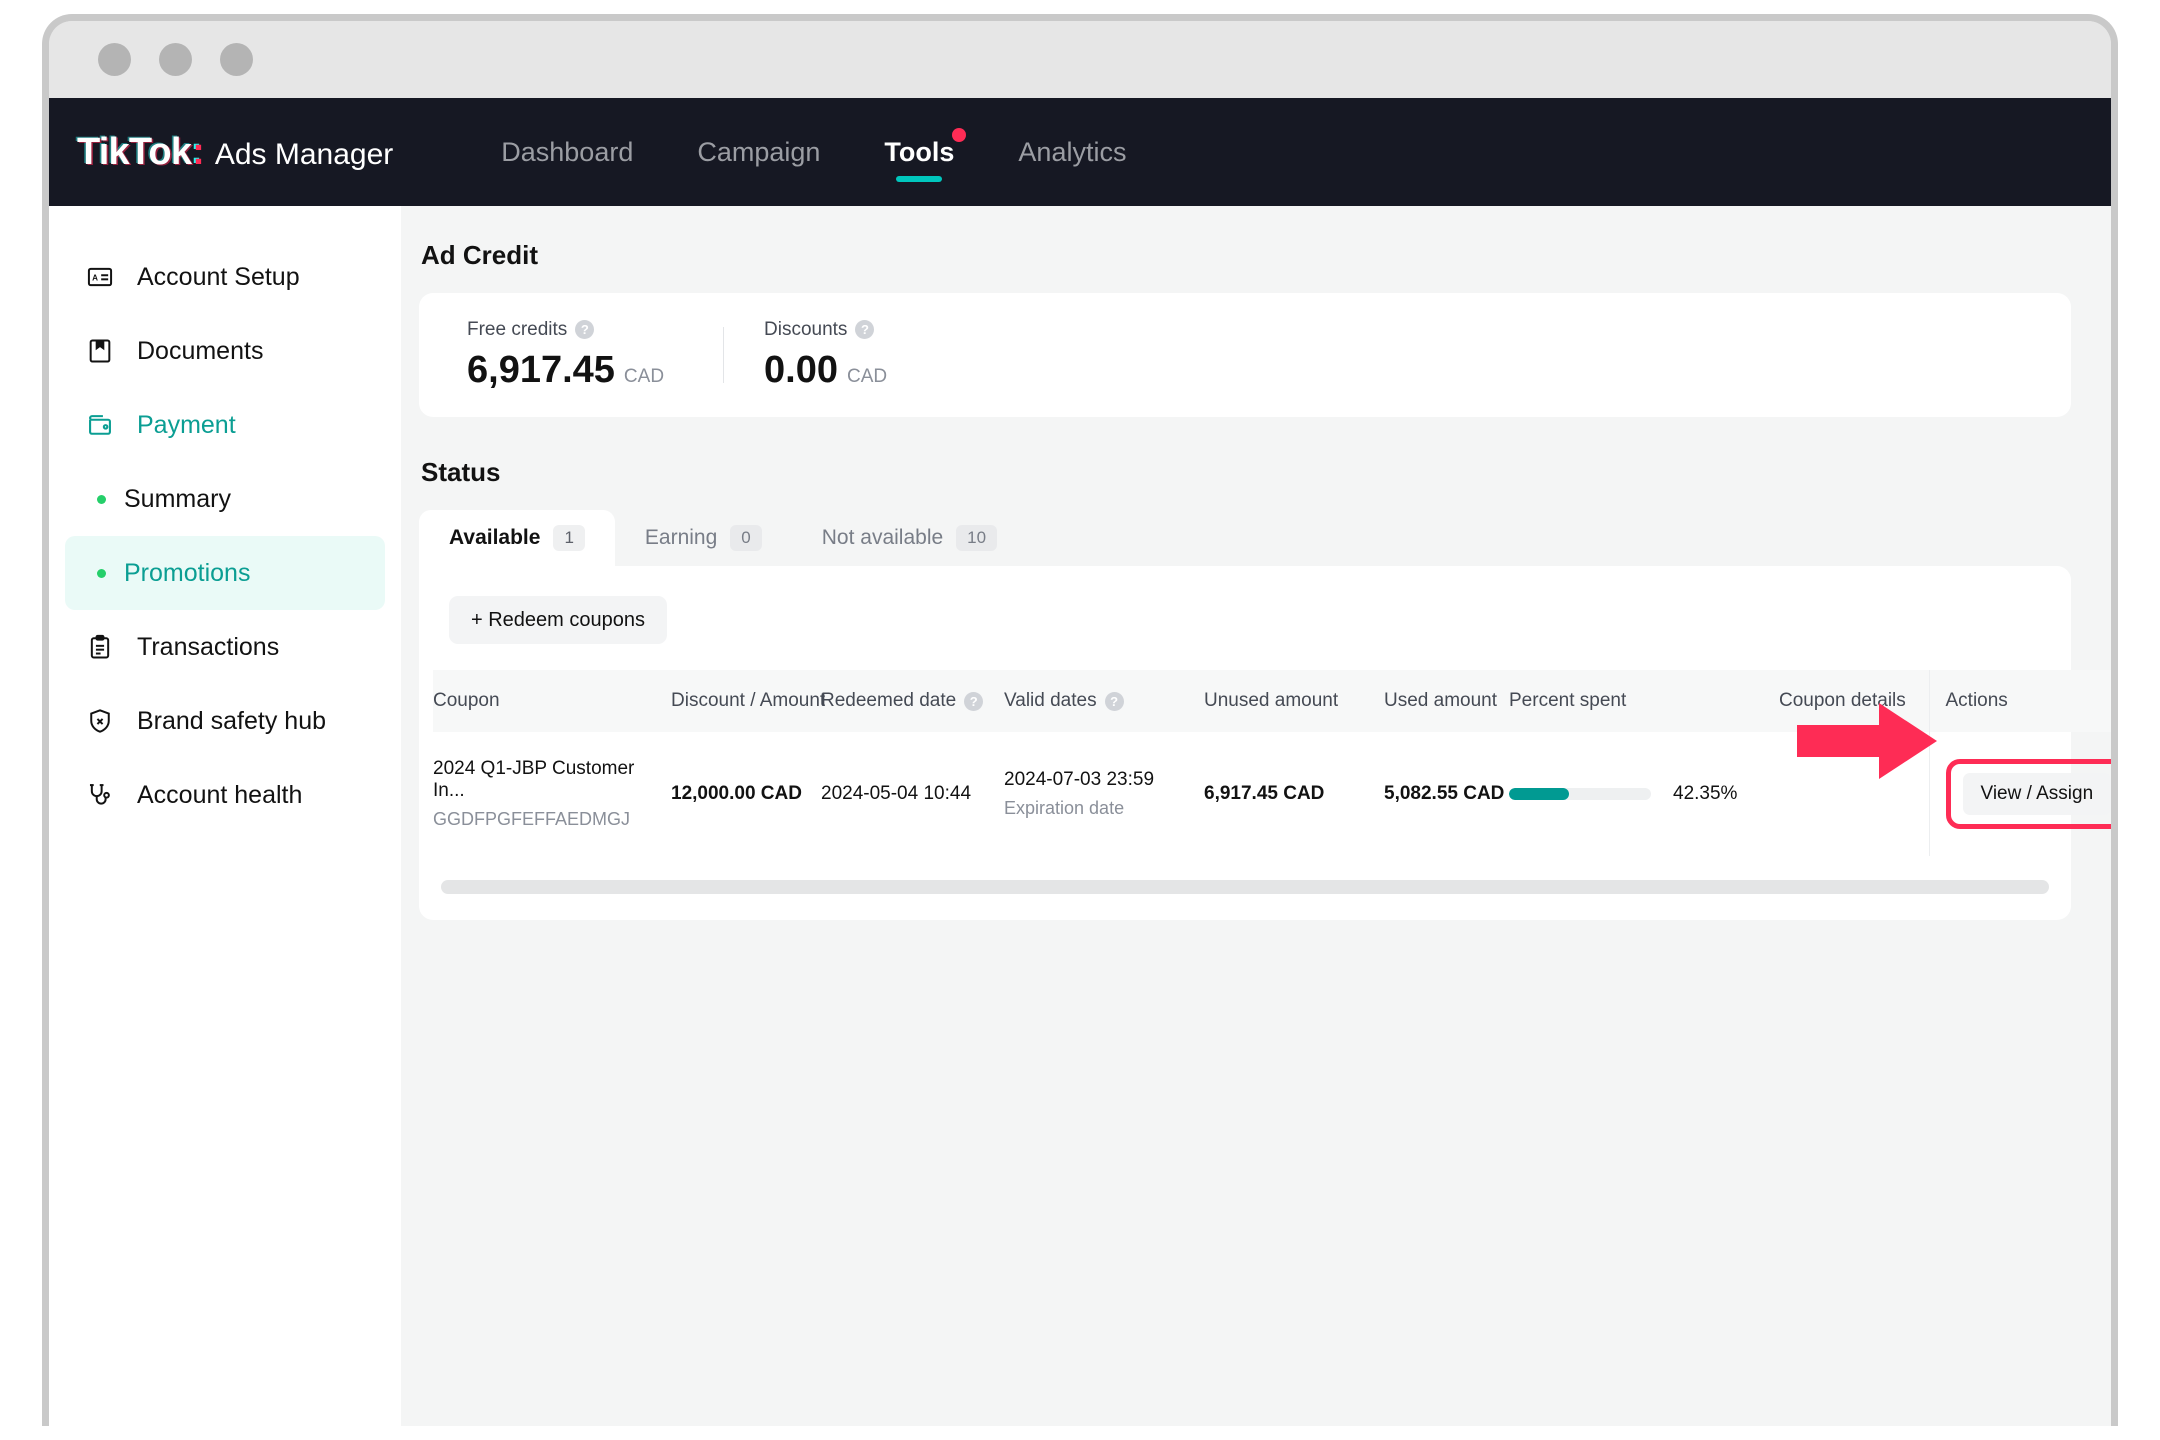 This screenshot has width=2160, height=1440. I want to click on discounts-currency: CAD, so click(867, 376).